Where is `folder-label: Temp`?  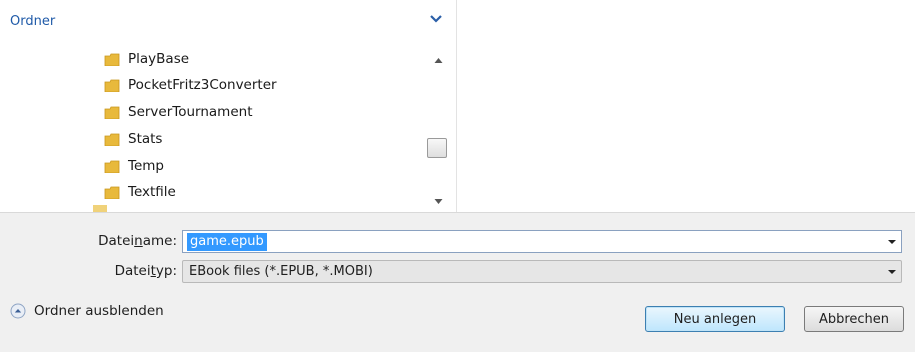
folder-label: Temp is located at coordinates (146, 166).